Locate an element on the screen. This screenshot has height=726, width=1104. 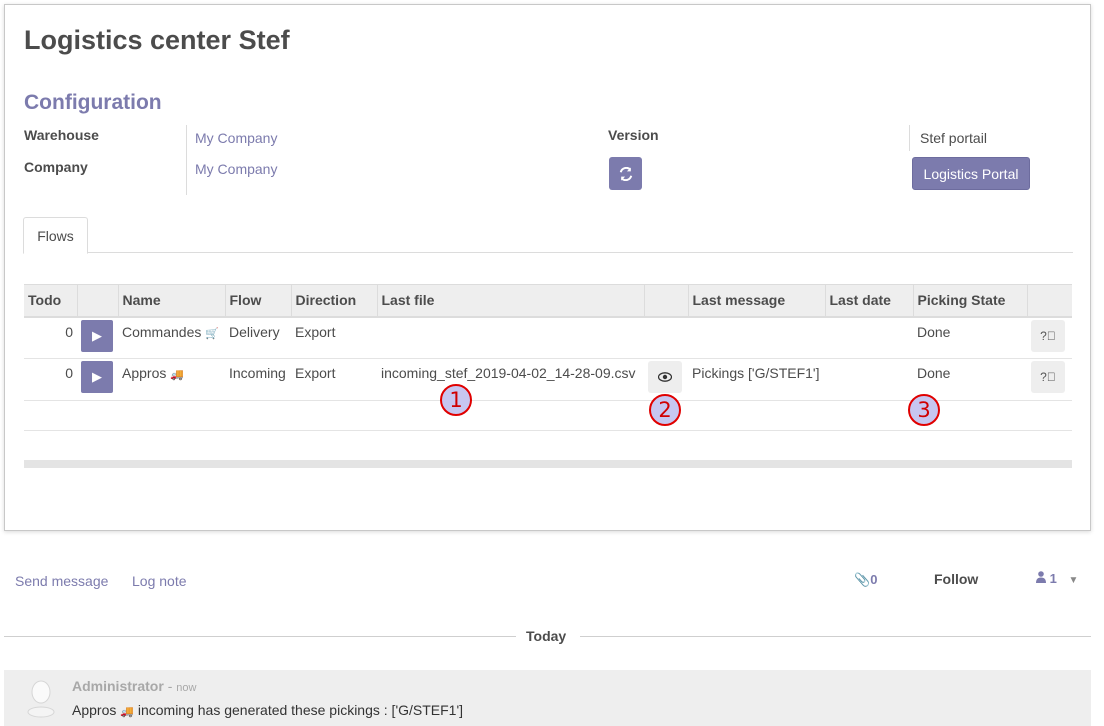
flow-cell: Delivery is located at coordinates (258, 337).